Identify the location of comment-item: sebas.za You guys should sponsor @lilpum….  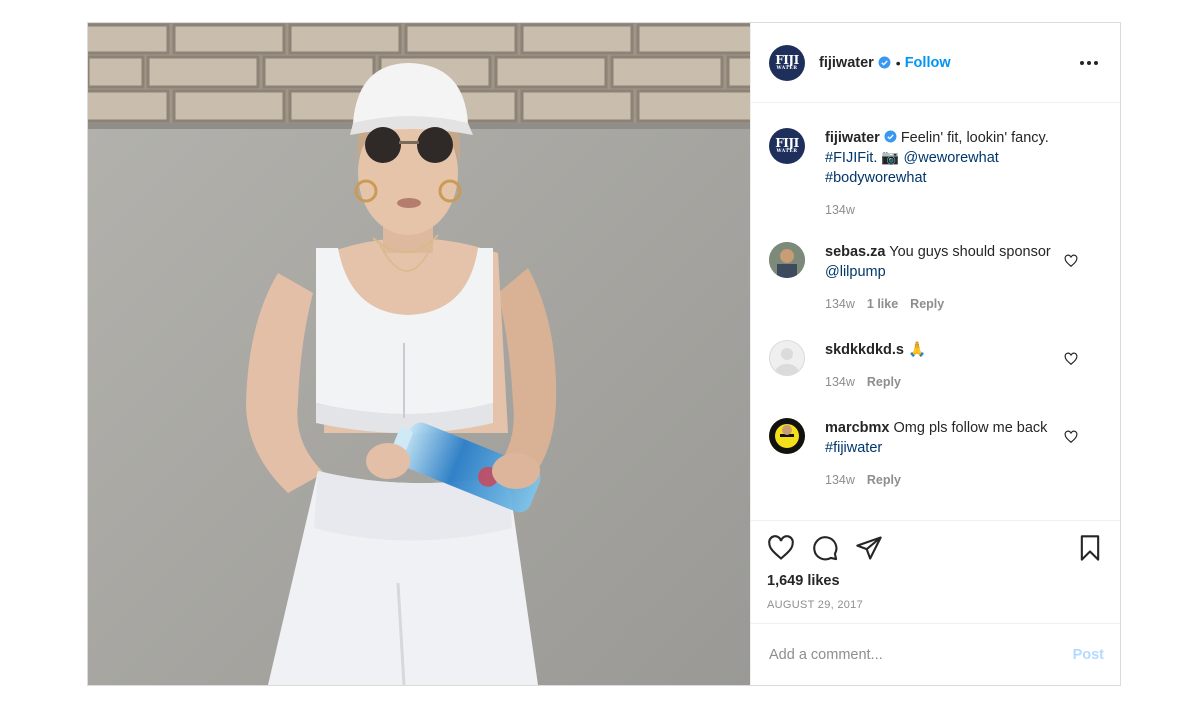
(935, 291).